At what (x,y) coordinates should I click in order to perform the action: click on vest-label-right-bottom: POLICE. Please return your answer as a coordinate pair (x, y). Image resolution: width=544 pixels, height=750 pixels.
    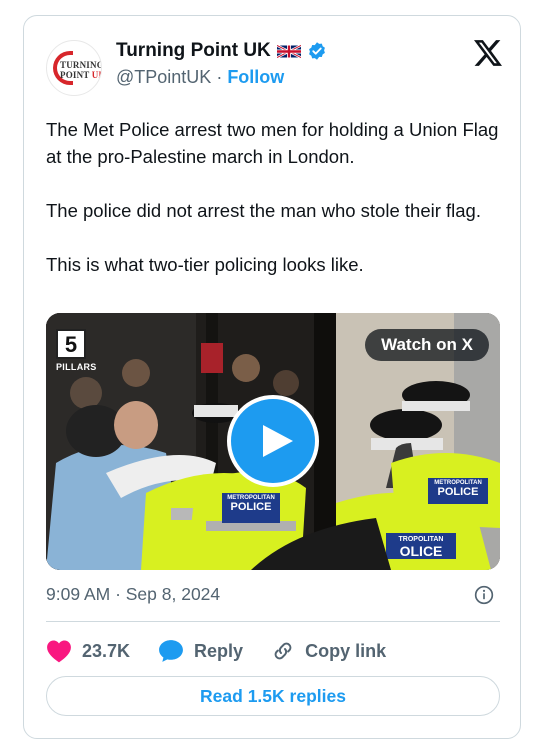
    Looking at the image, I should click on (458, 492).